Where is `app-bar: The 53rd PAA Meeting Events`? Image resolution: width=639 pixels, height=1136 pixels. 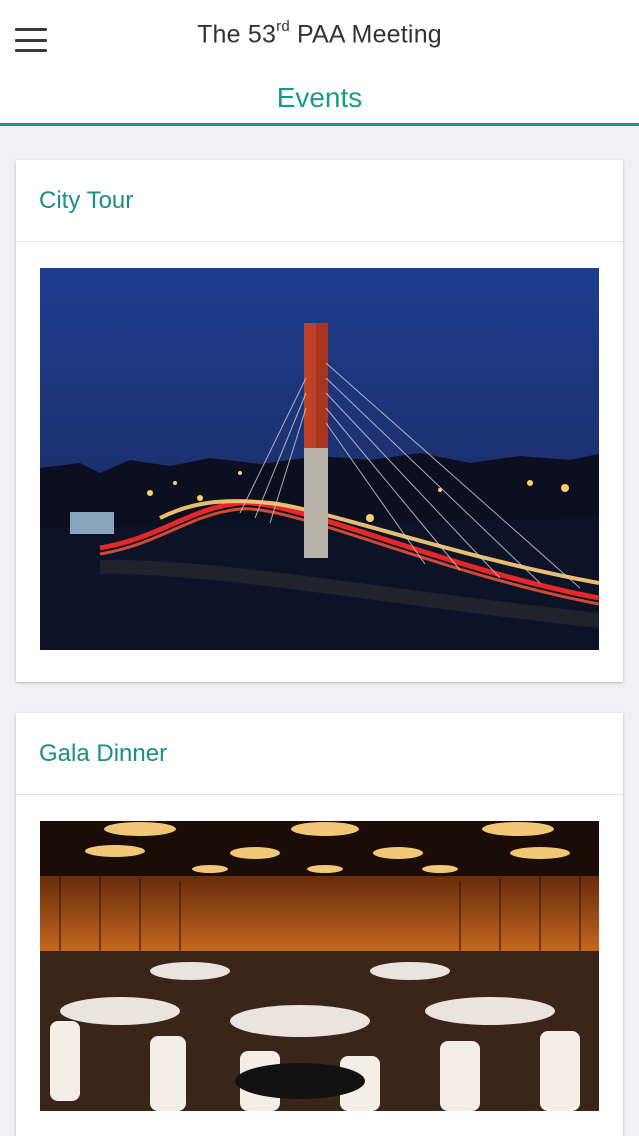 app-bar: The 53rd PAA Meeting Events is located at coordinates (319, 63).